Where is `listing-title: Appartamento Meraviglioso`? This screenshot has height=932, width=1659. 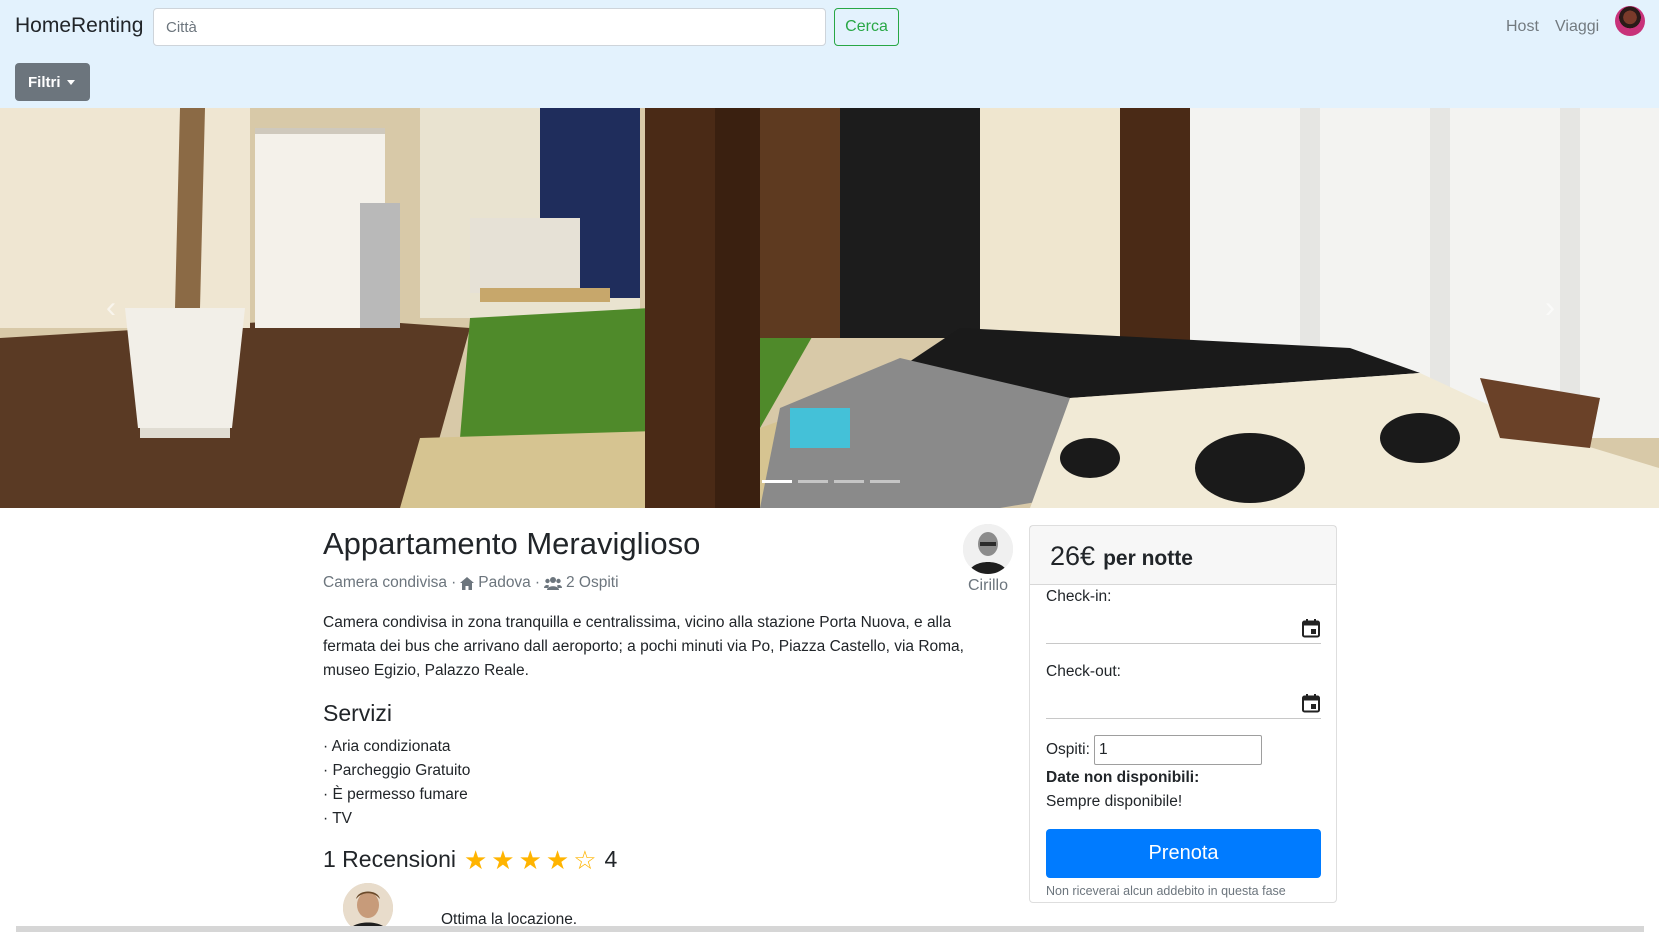
listing-title: Appartamento Meraviglioso is located at coordinates (512, 543).